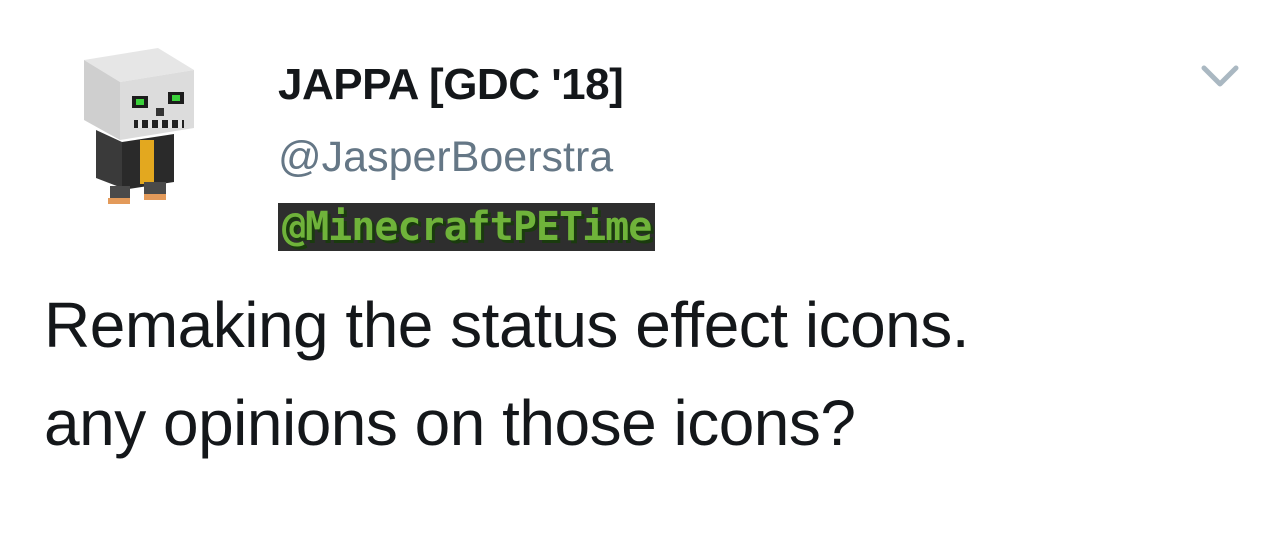  What do you see at coordinates (445, 157) in the screenshot?
I see `author-handle: @JasperBoerstra` at bounding box center [445, 157].